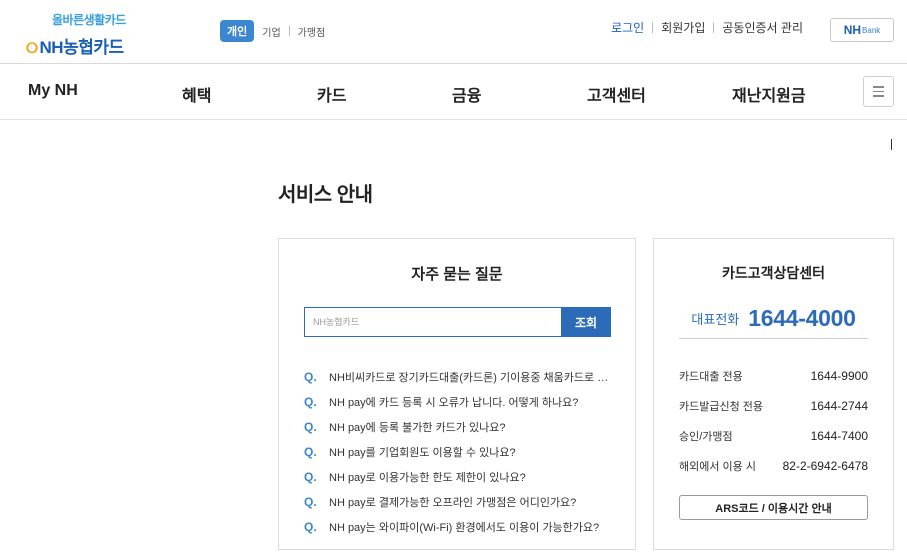 This screenshot has height=553, width=907. I want to click on nav-finance: 금융, so click(466, 94).